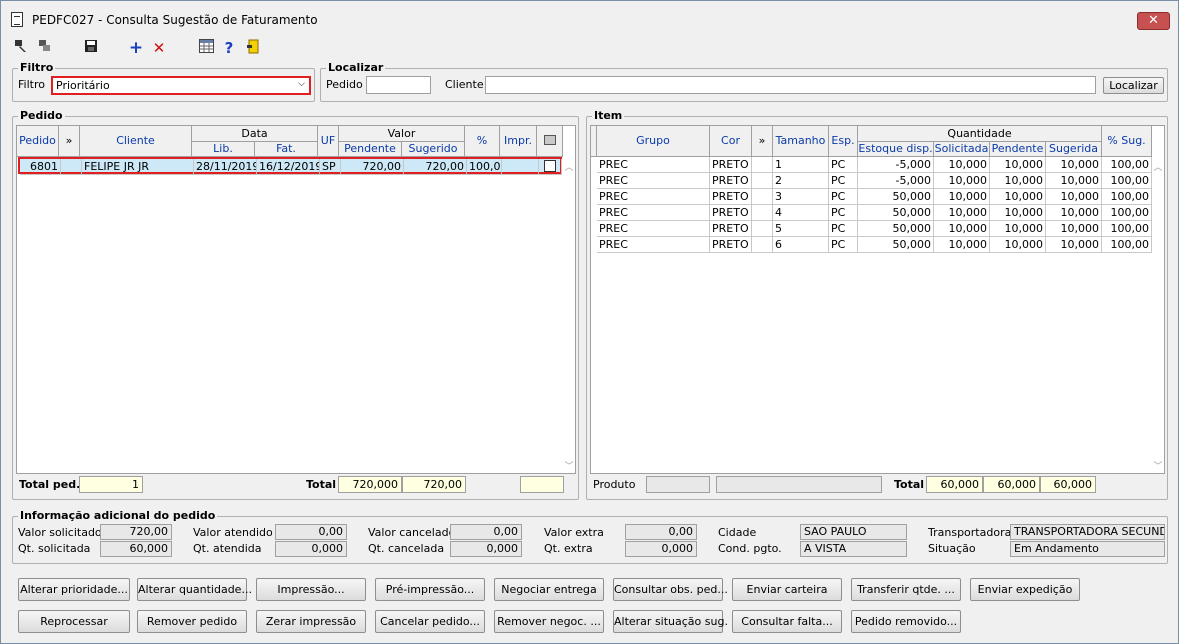 This screenshot has height=644, width=1179. What do you see at coordinates (21, 48) in the screenshot?
I see `back-icon` at bounding box center [21, 48].